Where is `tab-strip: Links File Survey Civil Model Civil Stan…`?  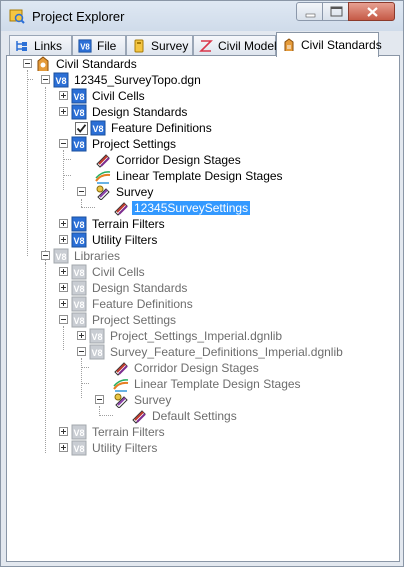
tab-strip: Links File Survey Civil Model Civil Stan… is located at coordinates (203, 44).